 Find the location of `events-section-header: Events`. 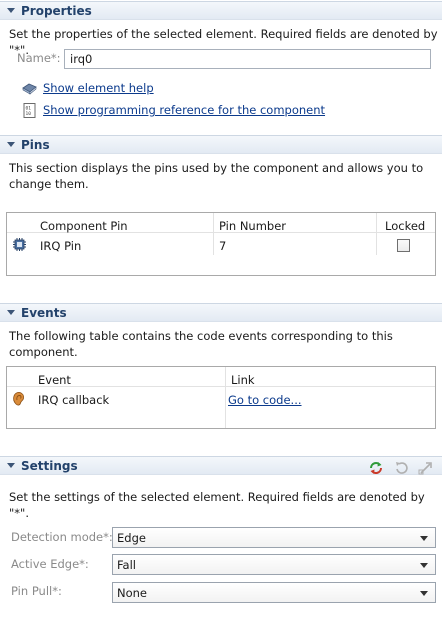

events-section-header: Events is located at coordinates (221, 312).